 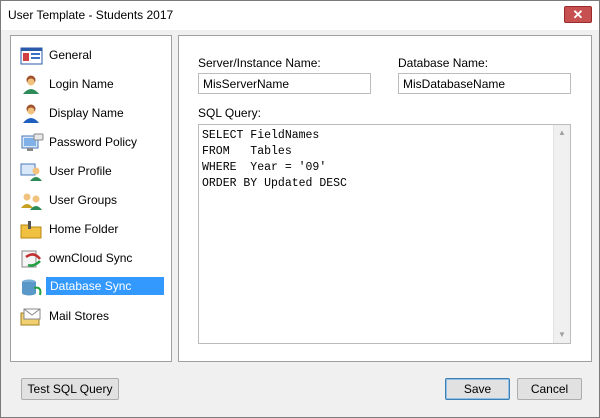 I want to click on nav-item-display-name: Display Name, so click(x=91, y=114).